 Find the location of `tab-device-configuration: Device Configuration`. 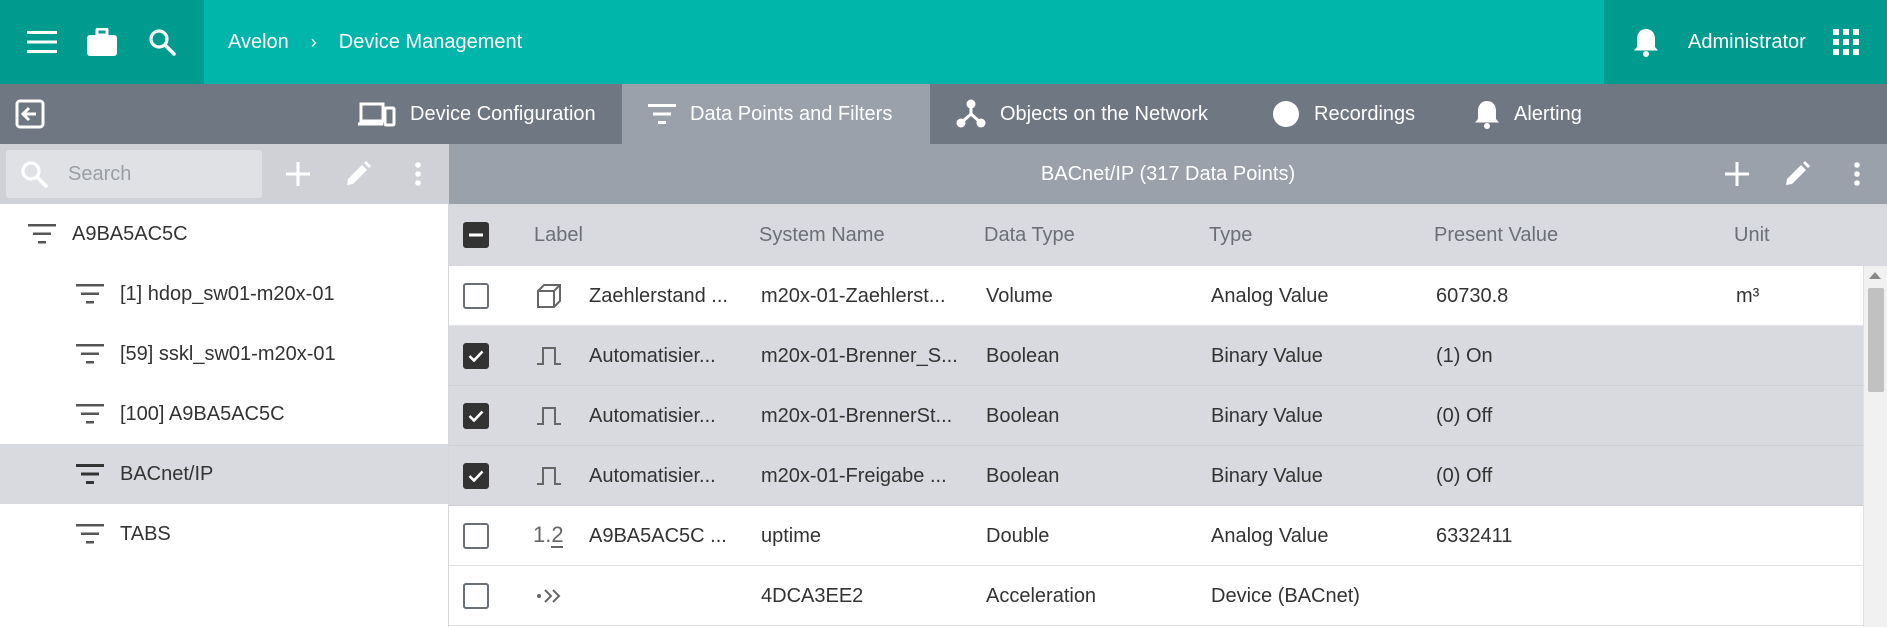

tab-device-configuration: Device Configuration is located at coordinates (479, 114).